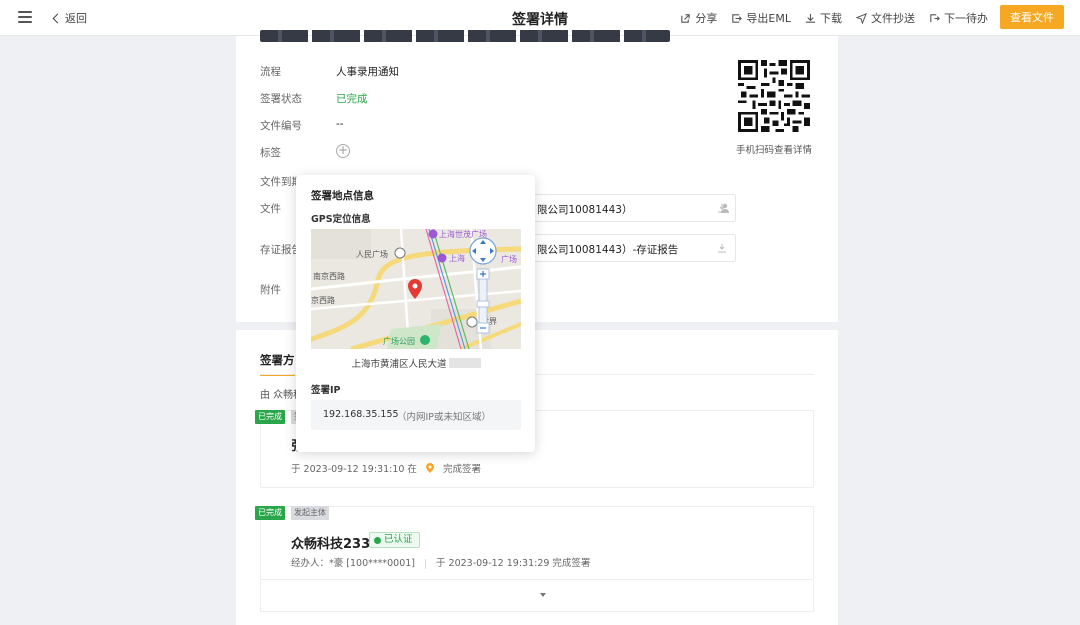 This screenshot has width=1080, height=625. What do you see at coordinates (457, 258) in the screenshot?
I see `map-label: 上海` at bounding box center [457, 258].